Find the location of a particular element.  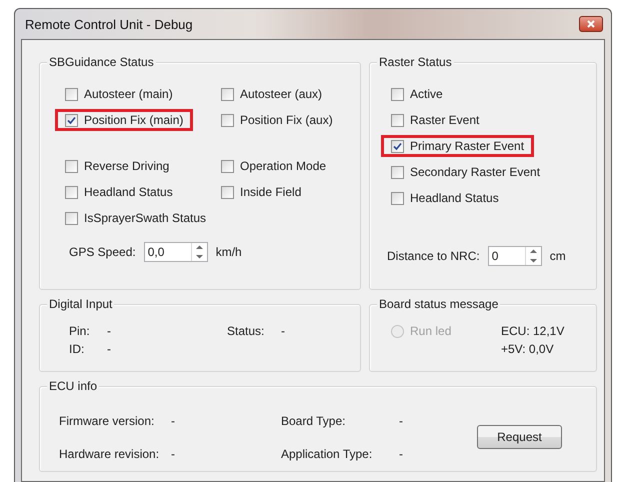

checkbox-label: Reverse Driving is located at coordinates (127, 166).